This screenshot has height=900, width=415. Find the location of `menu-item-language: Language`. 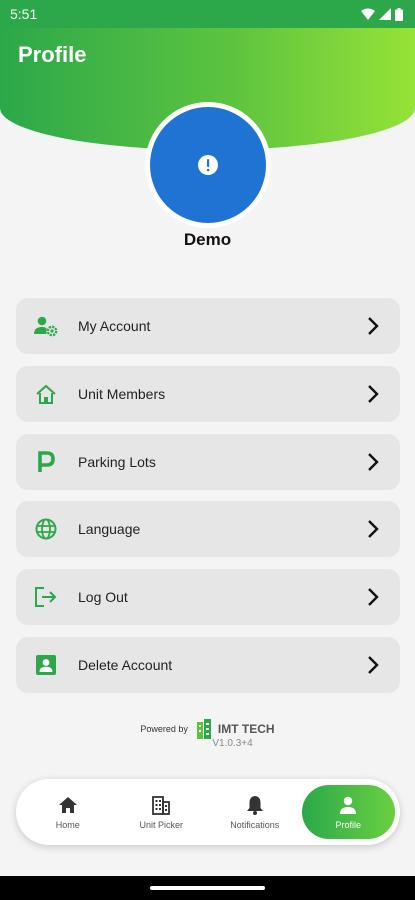

menu-item-language: Language is located at coordinates (208, 529).